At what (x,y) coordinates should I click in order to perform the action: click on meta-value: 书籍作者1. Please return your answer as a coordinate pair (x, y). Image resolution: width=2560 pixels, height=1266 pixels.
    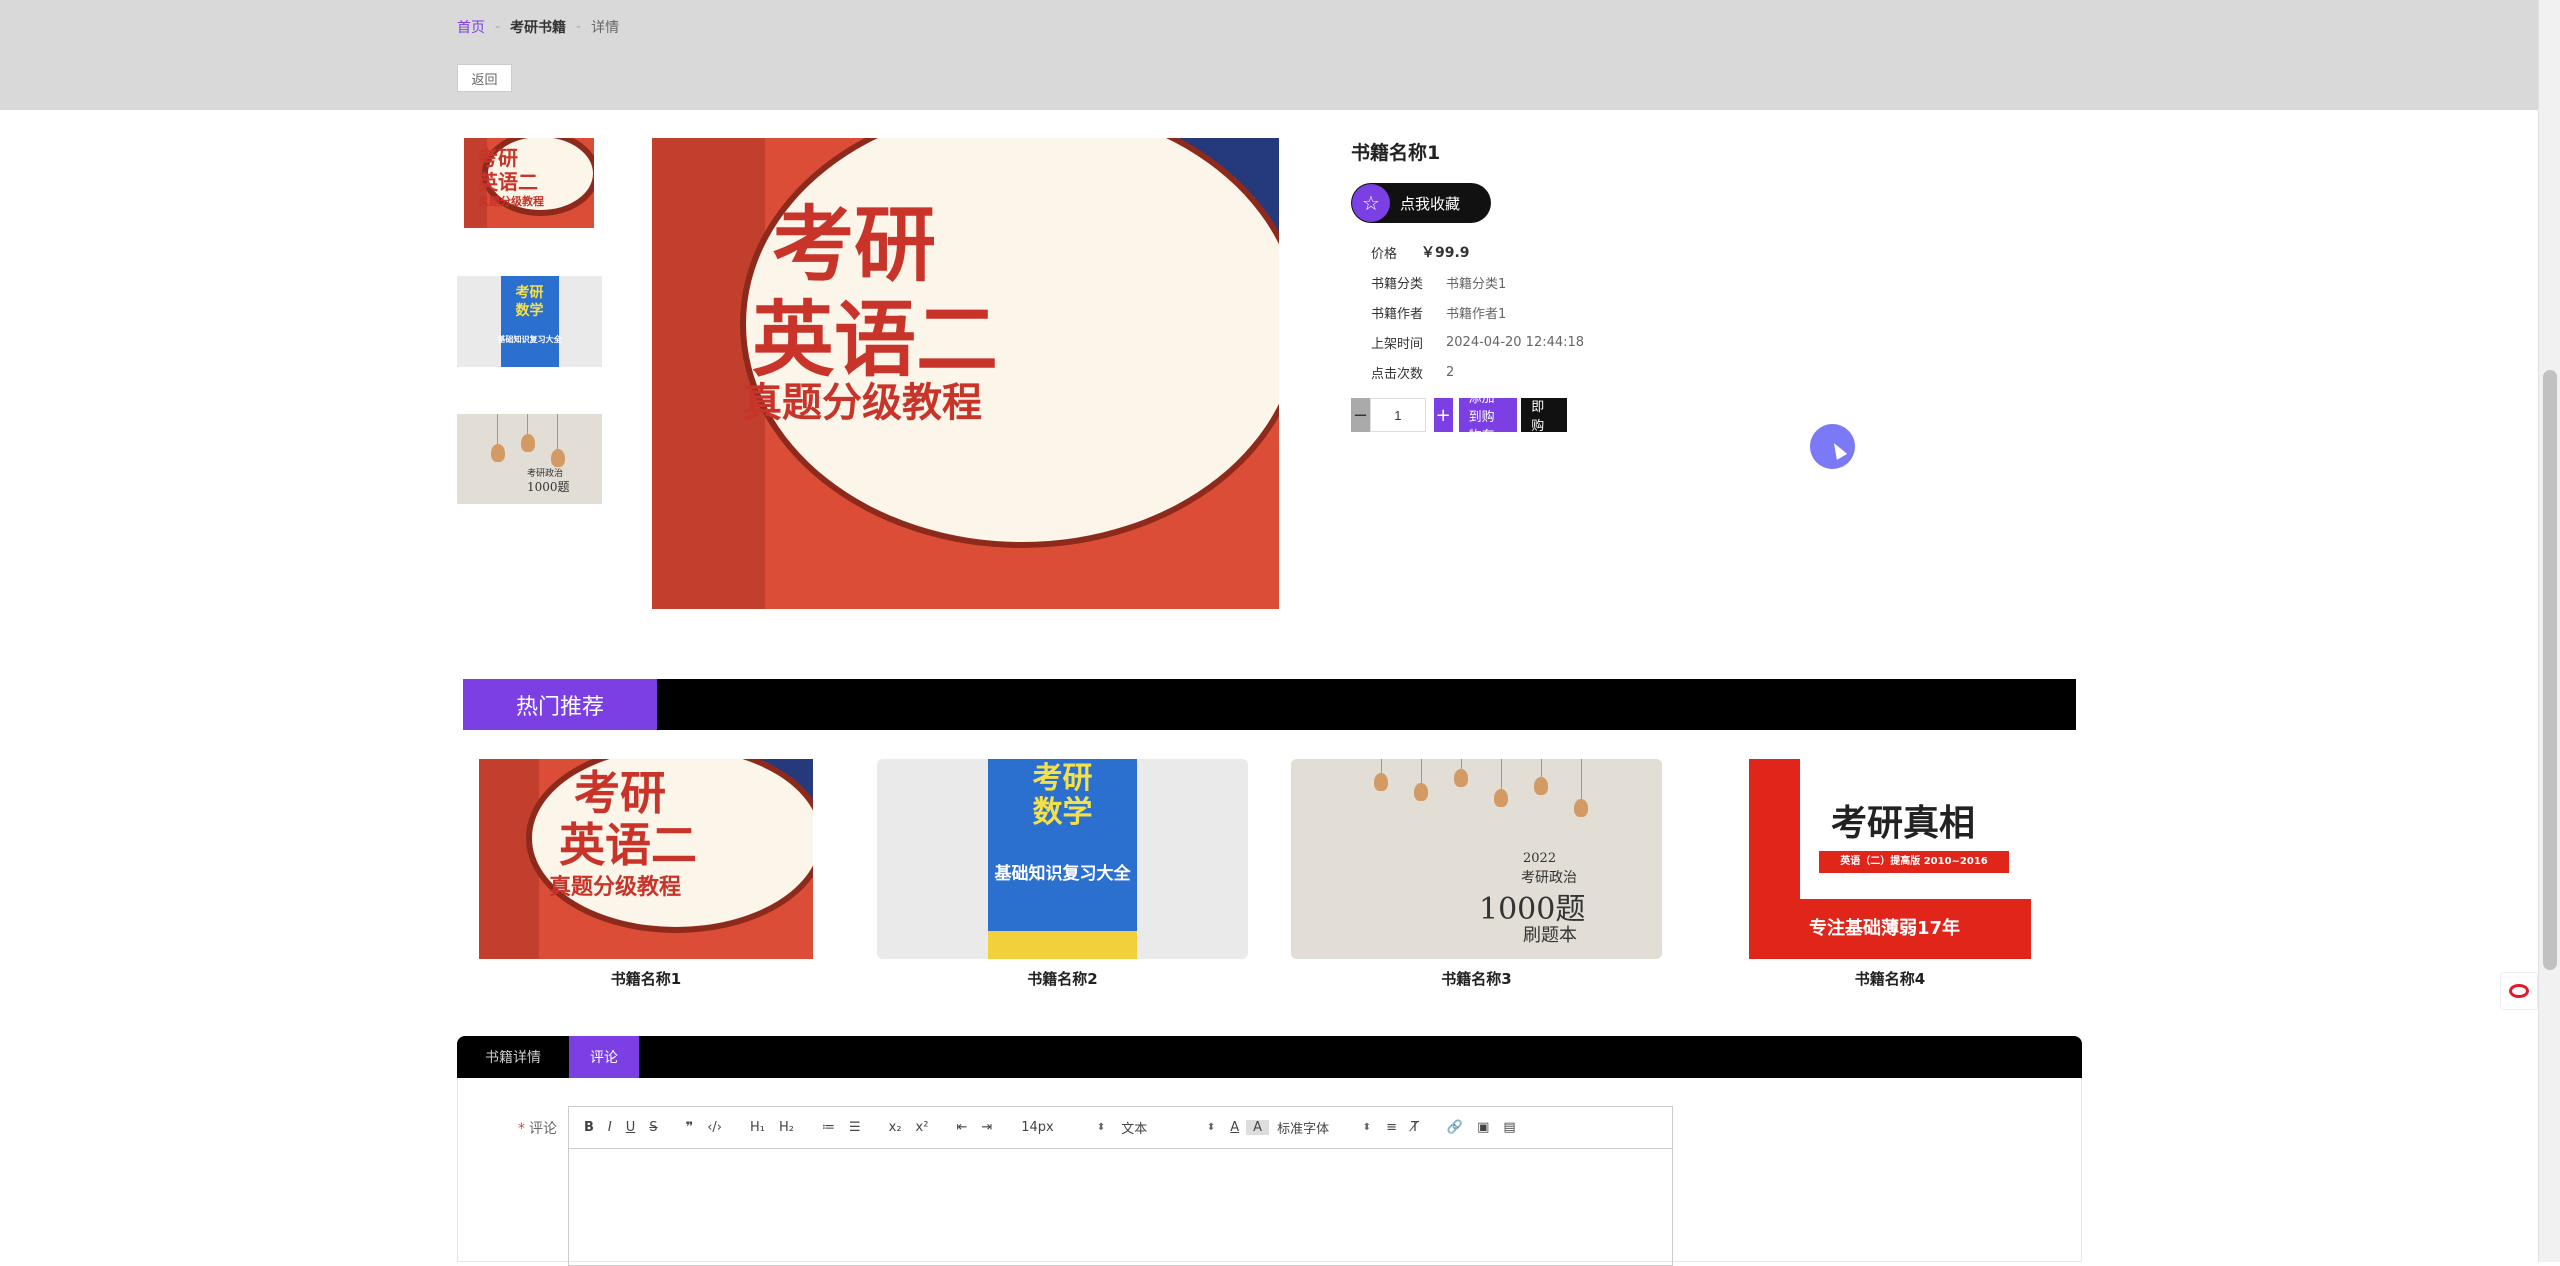
    Looking at the image, I should click on (1476, 314).